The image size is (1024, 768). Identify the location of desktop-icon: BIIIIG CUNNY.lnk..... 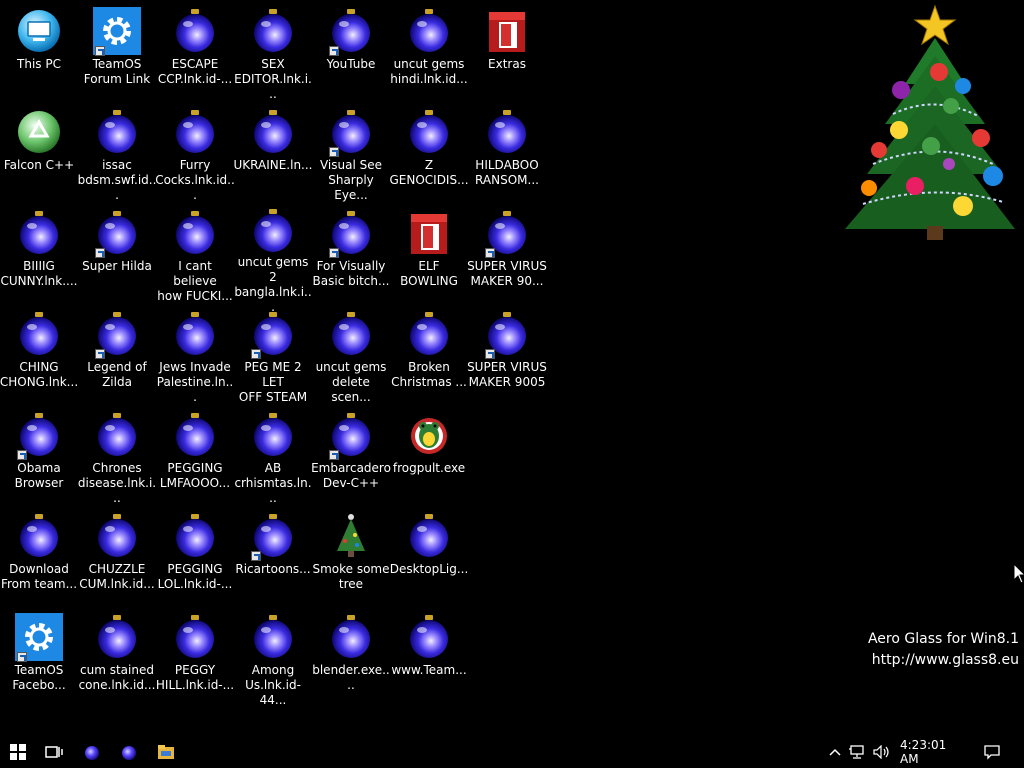
(39, 256).